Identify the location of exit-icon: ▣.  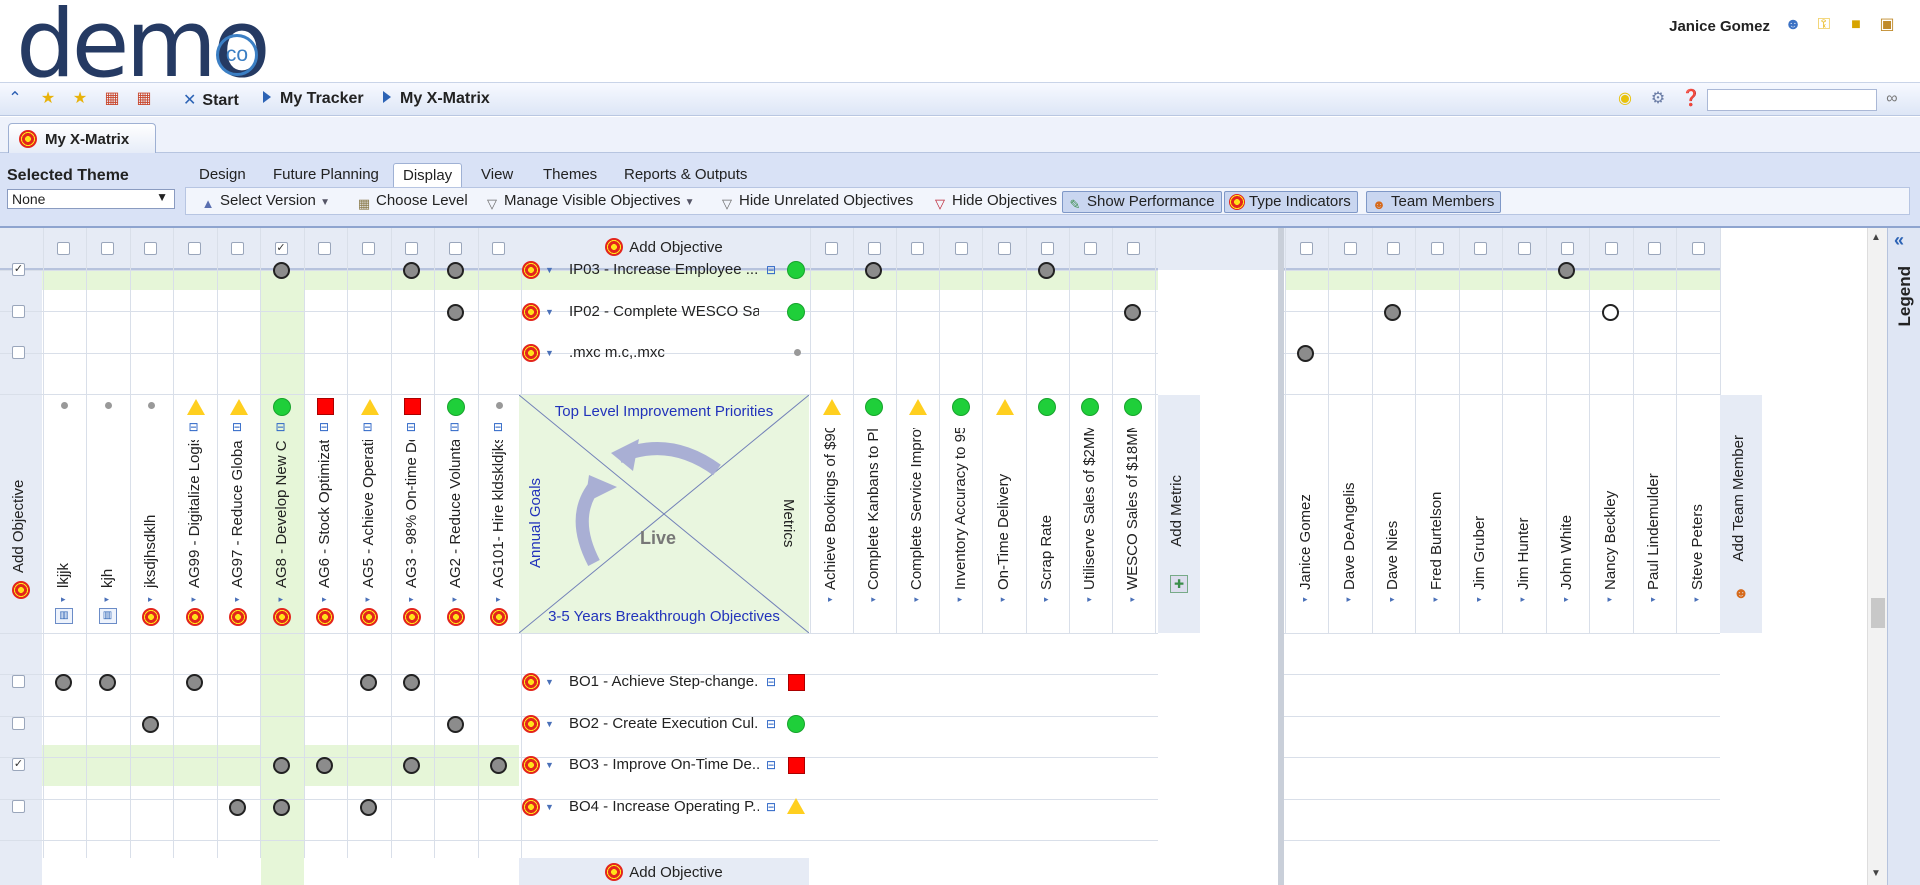
(1887, 25).